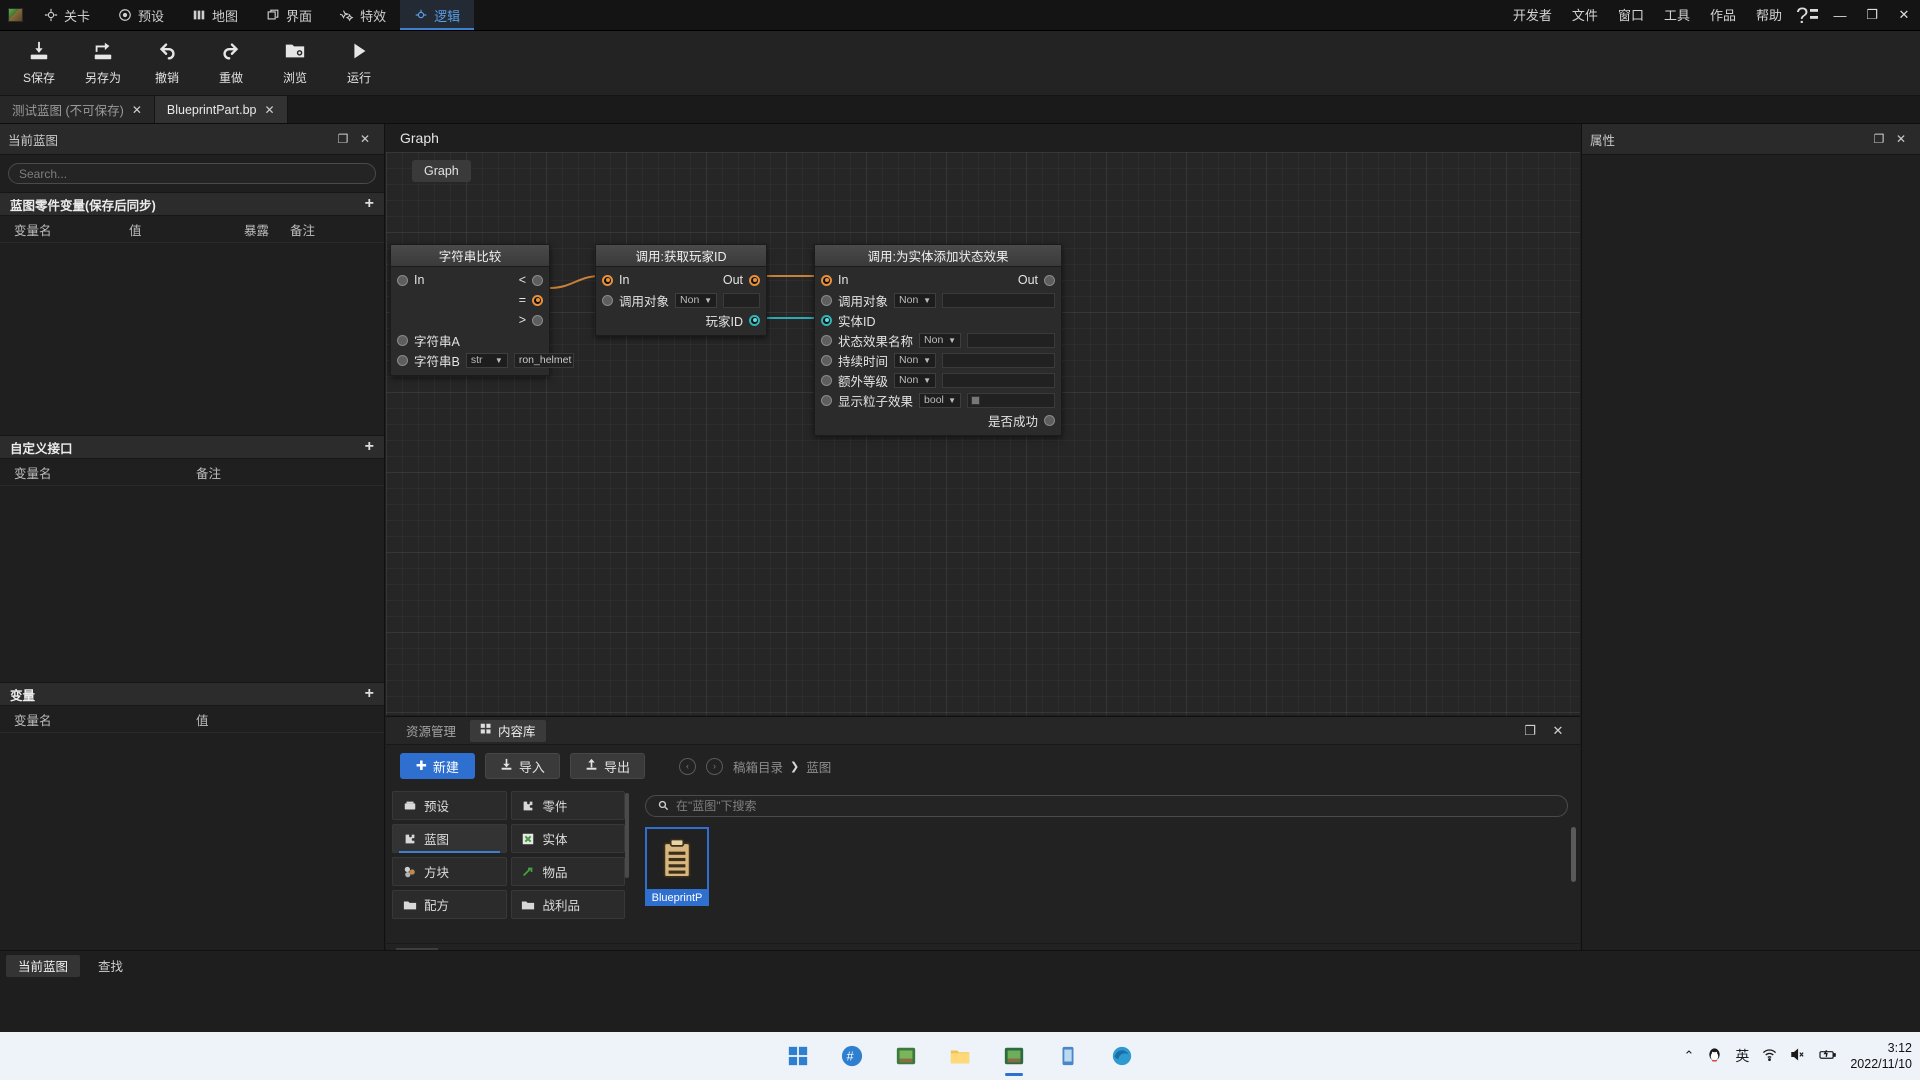 This screenshot has height=1080, width=1920. What do you see at coordinates (960, 1056) in the screenshot?
I see `file-explorer-icon` at bounding box center [960, 1056].